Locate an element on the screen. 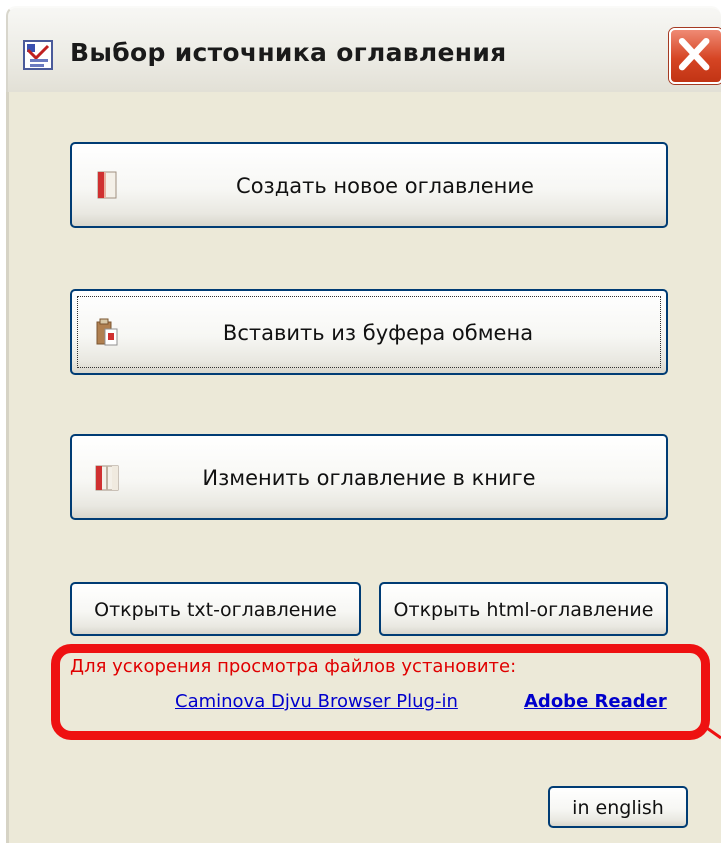 This screenshot has height=843, width=721. open-html-toc-button: Открыть html-оглавление is located at coordinates (523, 609).